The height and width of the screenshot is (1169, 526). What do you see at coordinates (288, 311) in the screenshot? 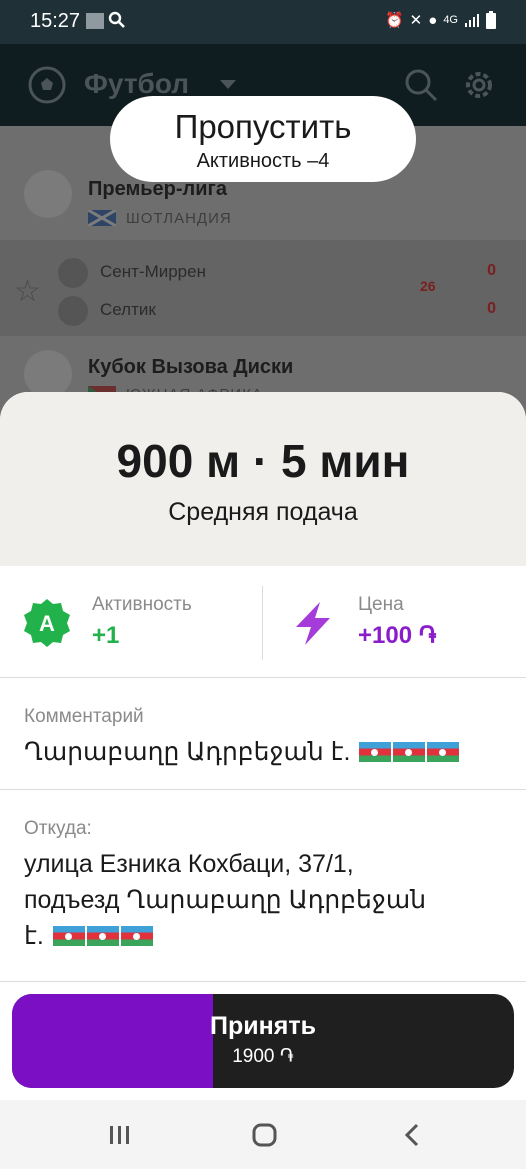
I see `away-team: Селтик 0` at bounding box center [288, 311].